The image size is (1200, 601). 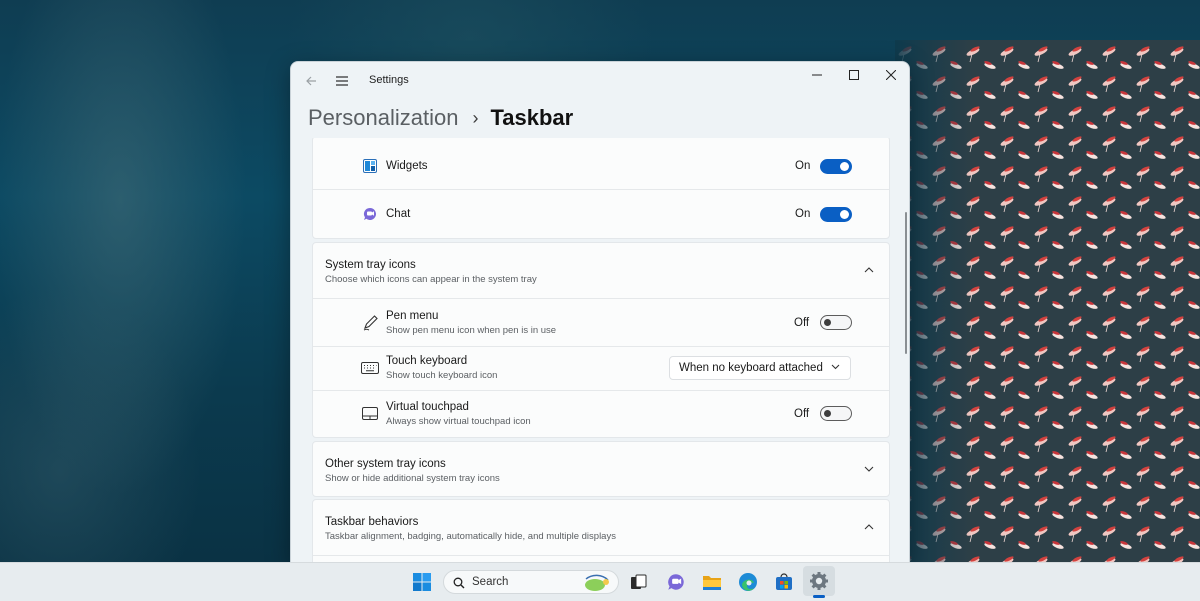 I want to click on breadcrumb: Personalization › Taskbar, so click(x=440, y=118).